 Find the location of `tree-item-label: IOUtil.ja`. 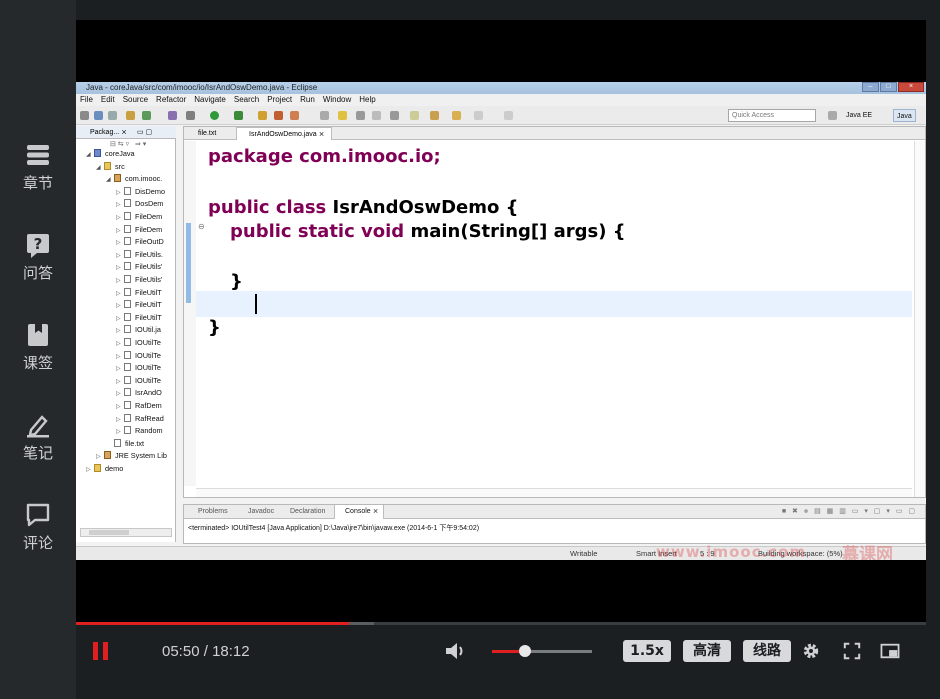

tree-item-label: IOUtil.ja is located at coordinates (148, 330).